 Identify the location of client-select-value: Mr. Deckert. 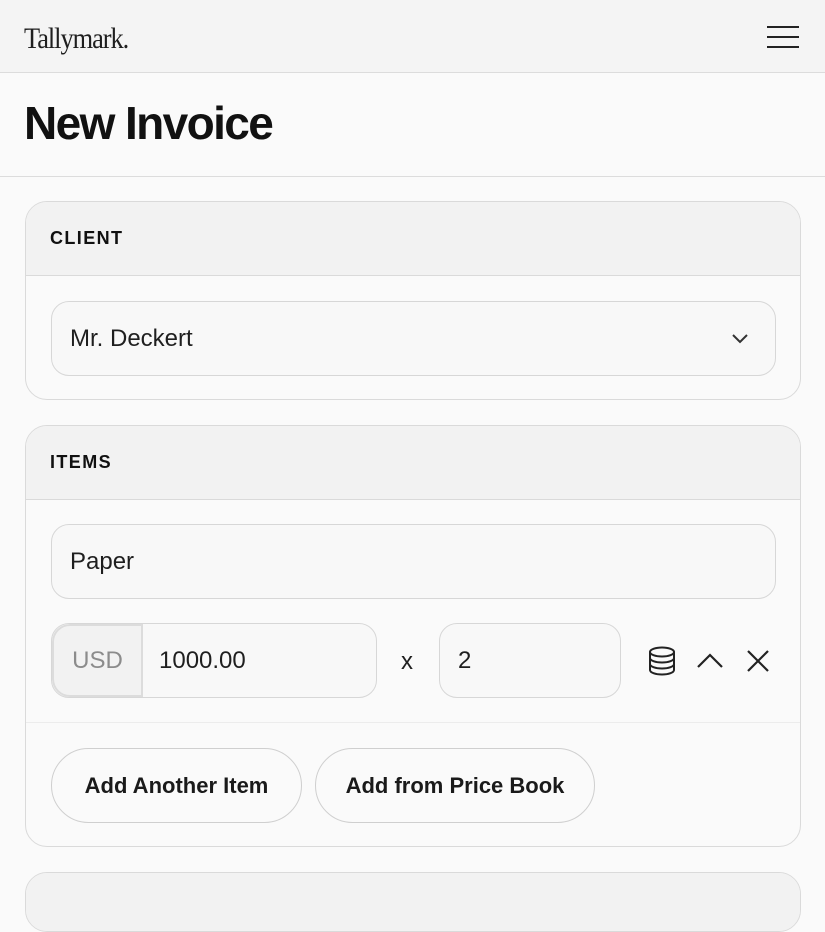
(131, 338).